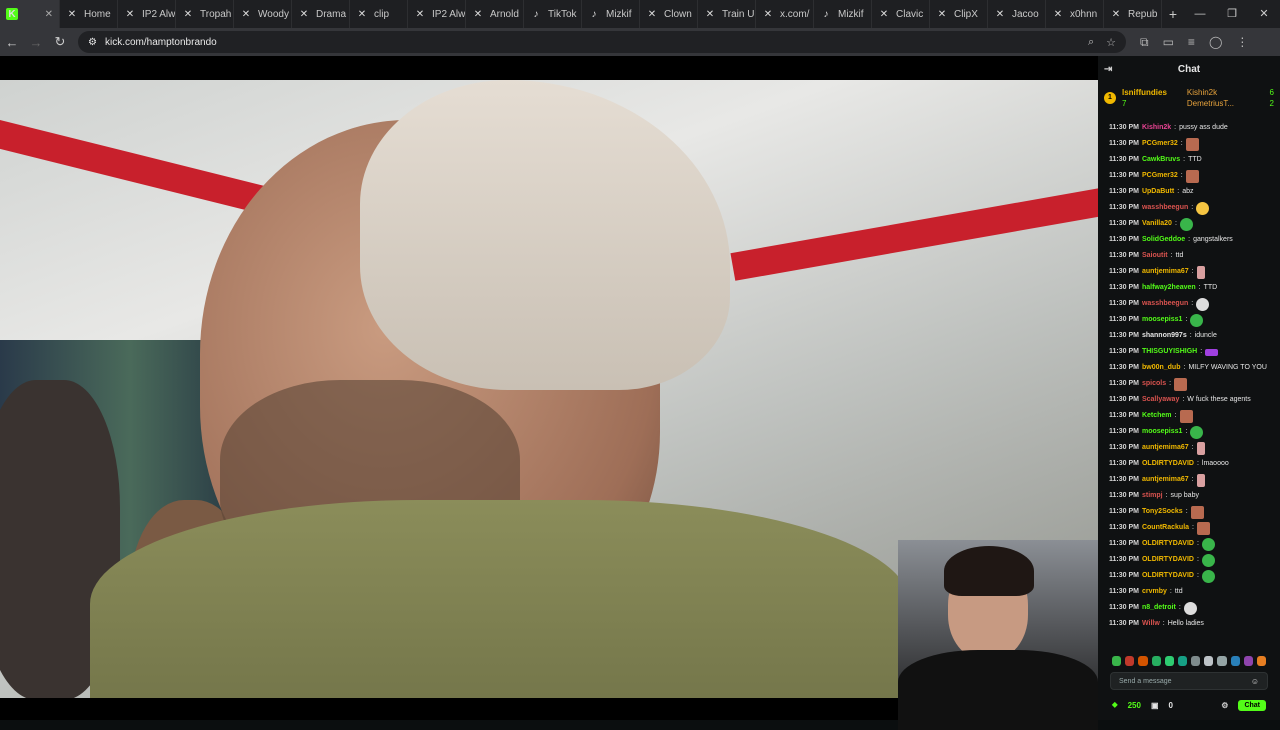  What do you see at coordinates (1115, 705) in the screenshot?
I see `channel-points-icon: ⬥` at bounding box center [1115, 705].